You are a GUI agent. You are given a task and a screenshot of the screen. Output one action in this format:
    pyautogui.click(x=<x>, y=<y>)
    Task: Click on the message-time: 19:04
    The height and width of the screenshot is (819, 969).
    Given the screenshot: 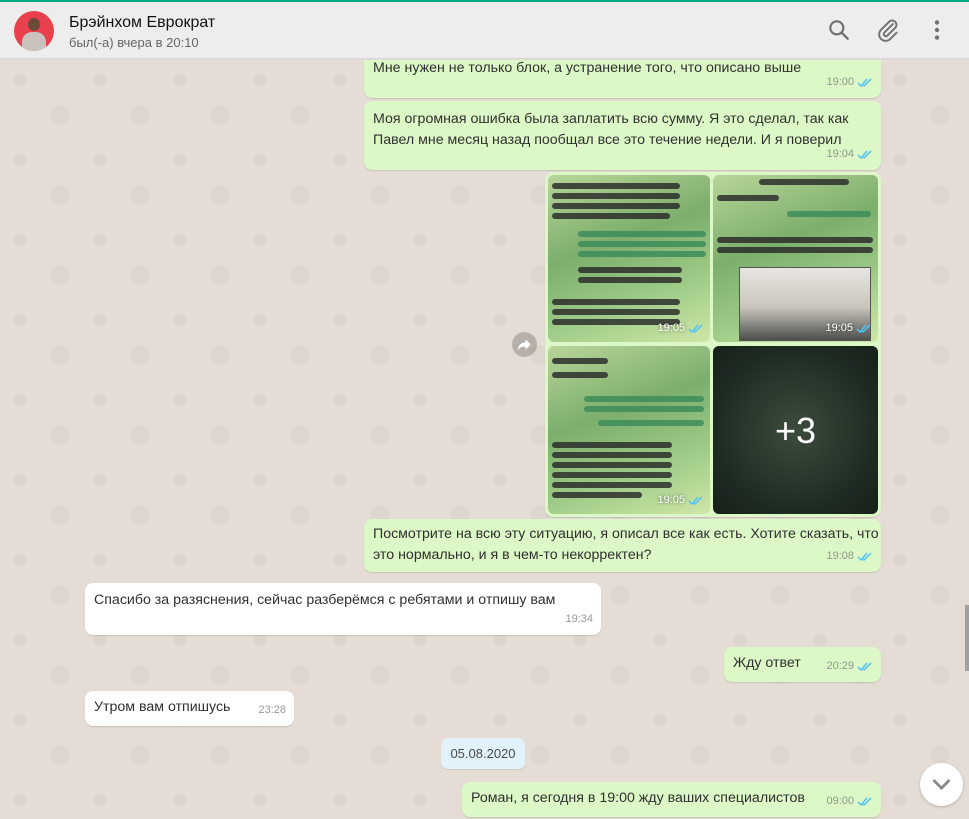 What is the action you would take?
    pyautogui.click(x=840, y=154)
    